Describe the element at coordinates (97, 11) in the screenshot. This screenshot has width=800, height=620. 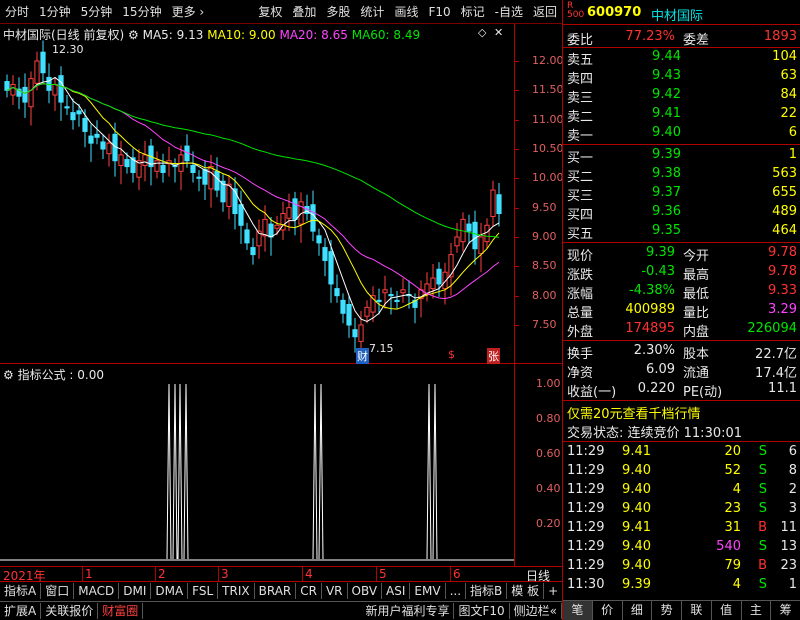
I see `toolbar-btn-2: 5分钟` at that location.